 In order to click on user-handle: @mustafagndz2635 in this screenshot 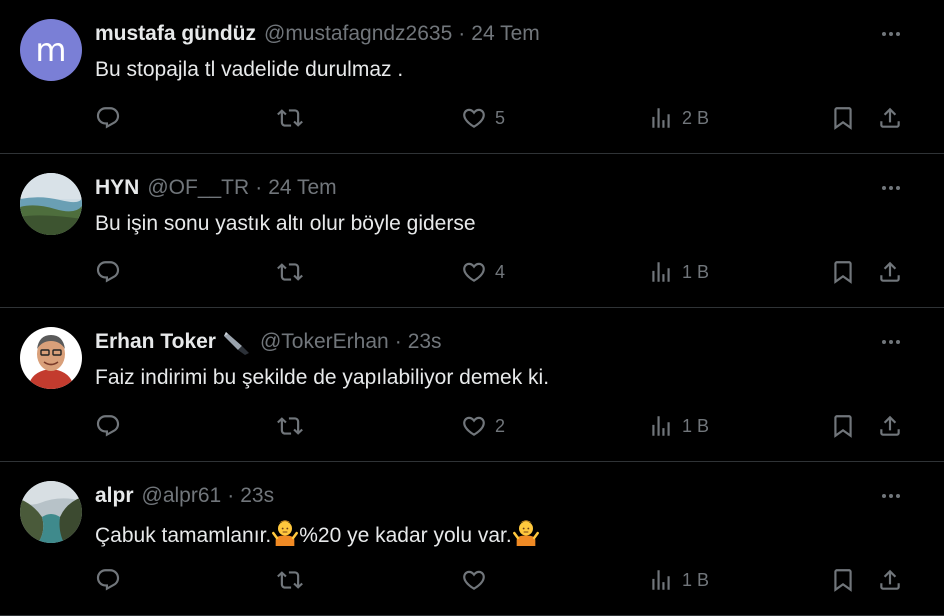, I will do `click(358, 34)`.